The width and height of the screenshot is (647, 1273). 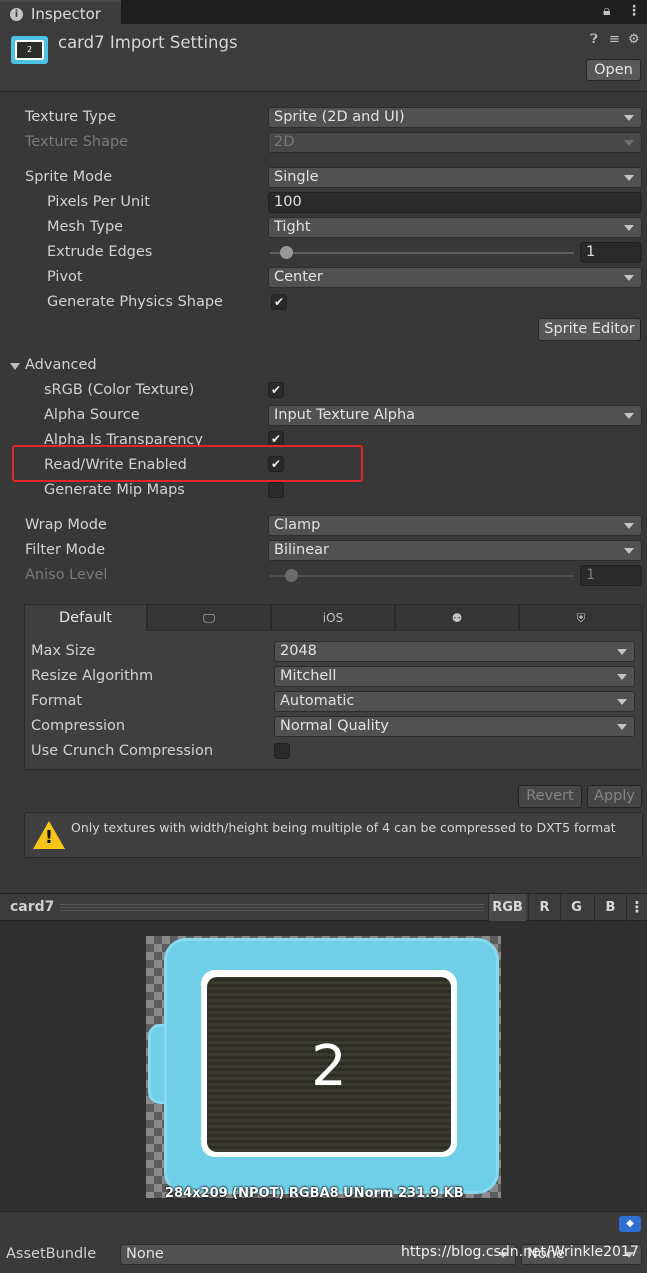 I want to click on extrude-edges-label: Extrude Edges, so click(x=100, y=252).